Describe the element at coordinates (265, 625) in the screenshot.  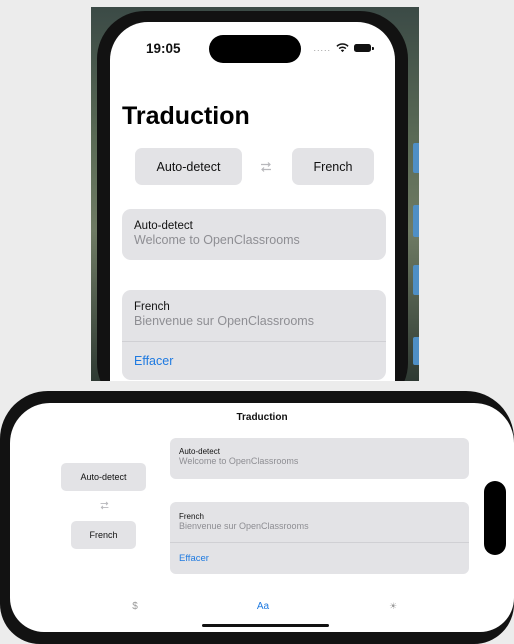
I see `home-indicator` at that location.